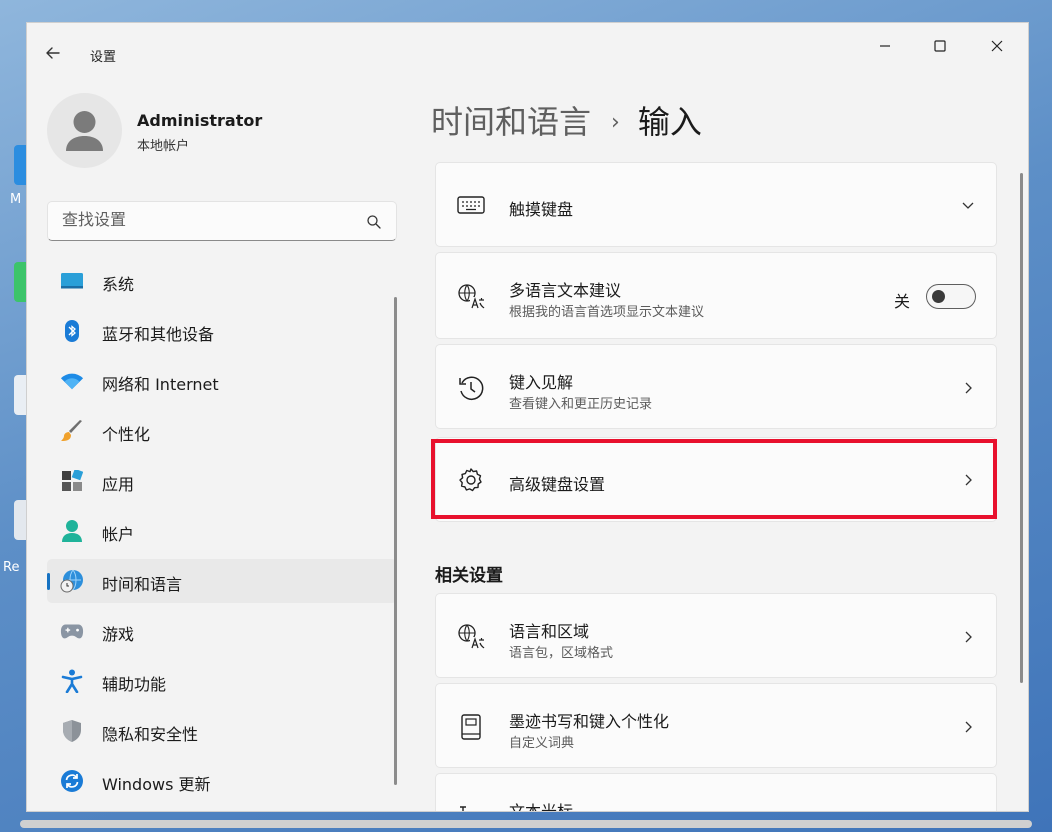 The image size is (1052, 832). I want to click on sidebar-item-label: 隐私和安全性, so click(150, 734).